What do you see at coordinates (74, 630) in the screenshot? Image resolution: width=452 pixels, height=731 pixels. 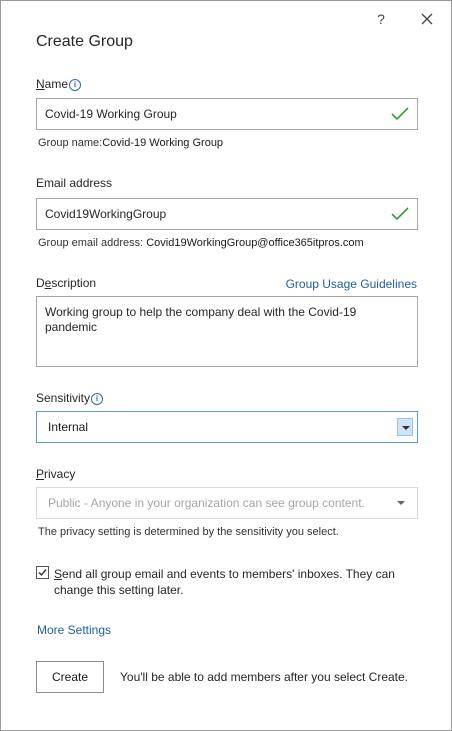 I see `more-settings-link: More Settings` at bounding box center [74, 630].